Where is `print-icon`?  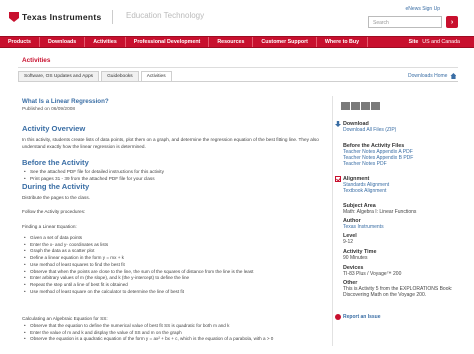 print-icon is located at coordinates (365, 106).